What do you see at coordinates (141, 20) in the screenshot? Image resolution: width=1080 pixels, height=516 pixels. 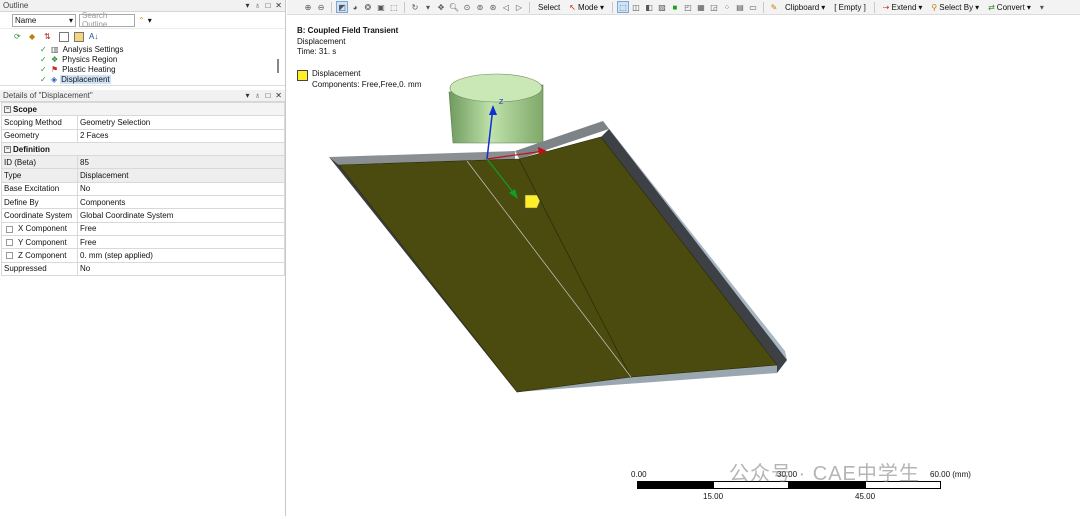 I see `expand-up-icon: ⌃` at bounding box center [141, 20].